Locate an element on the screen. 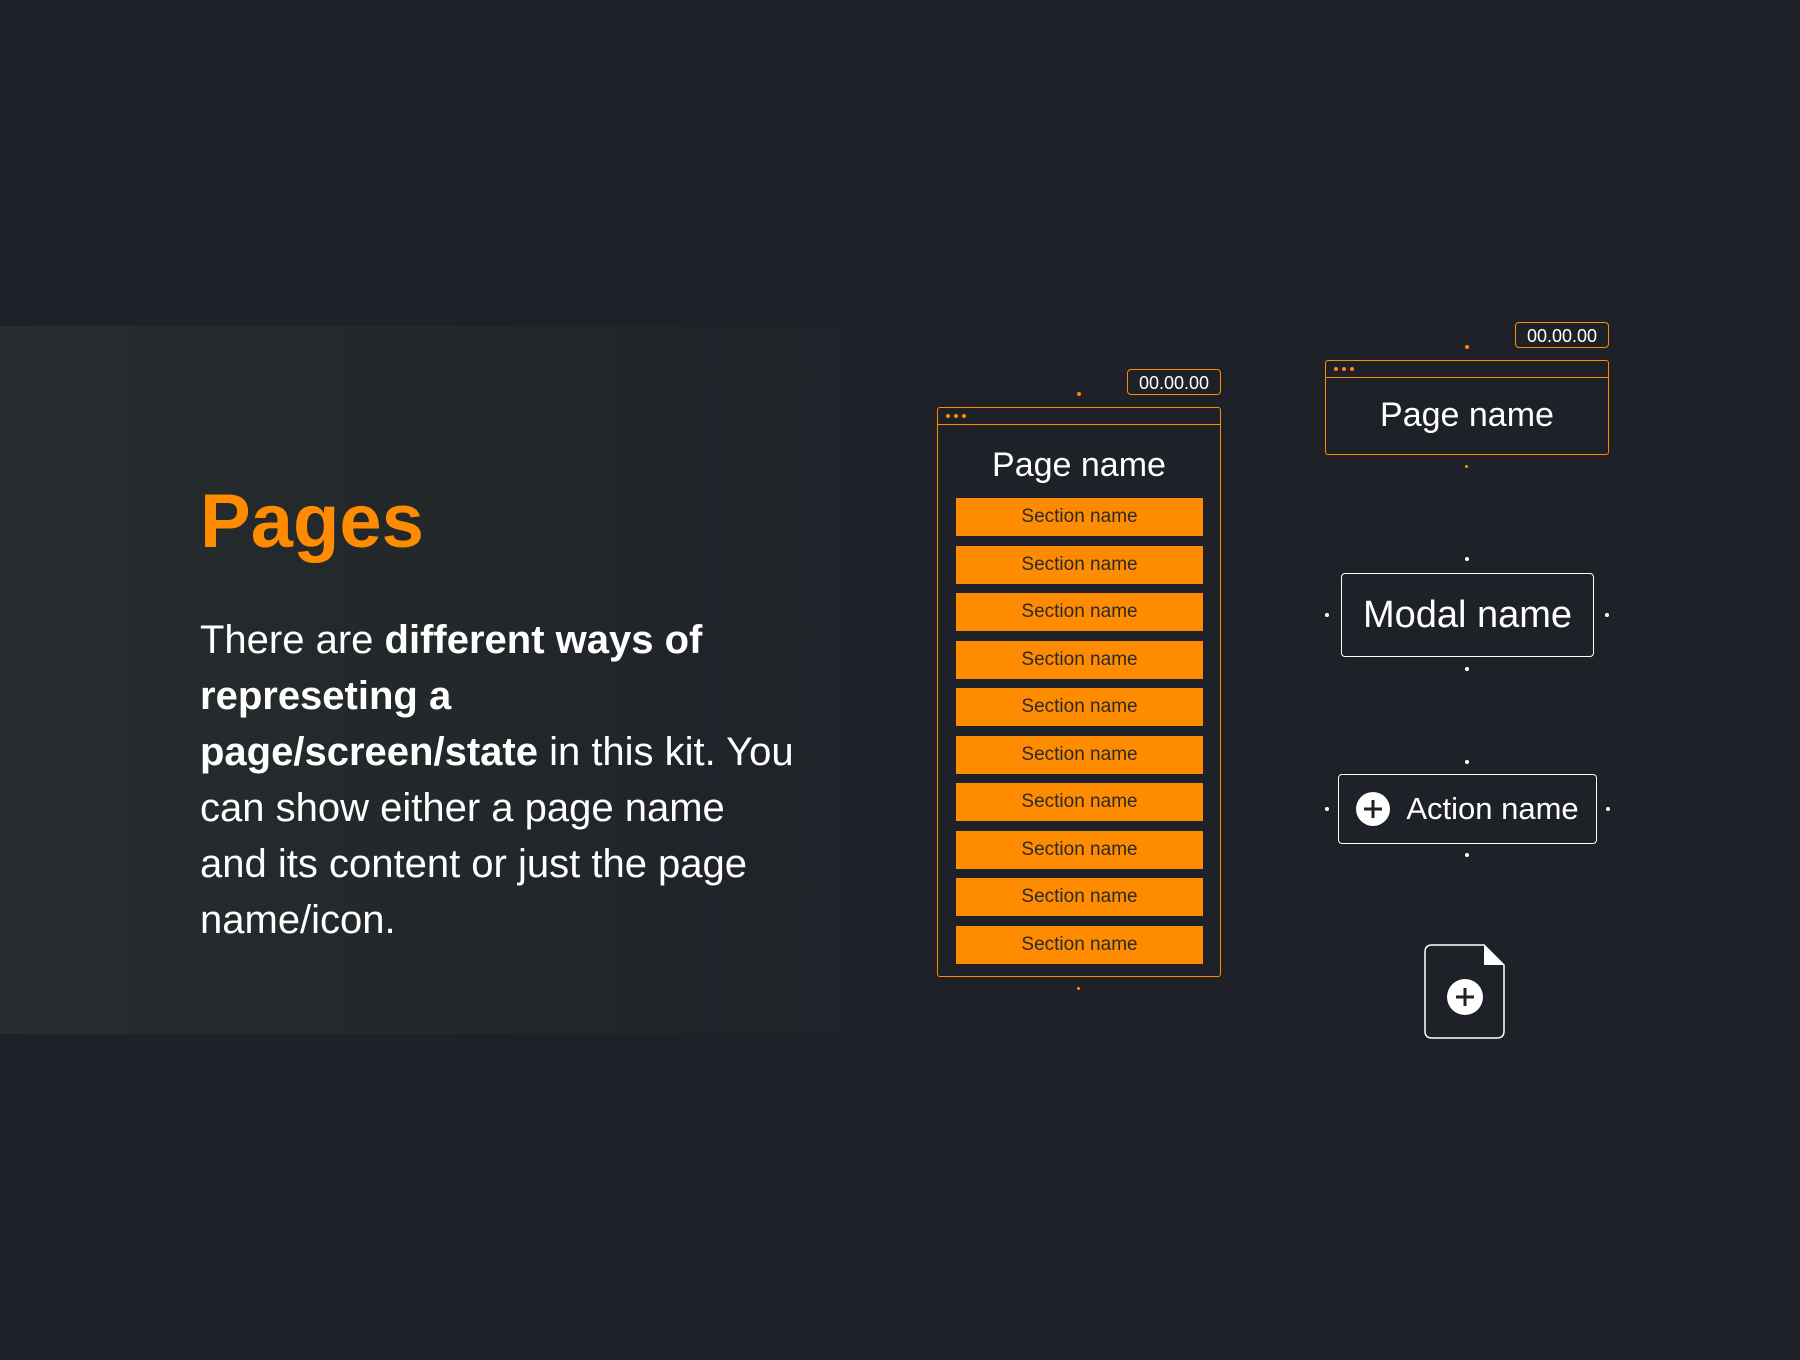  modal-label: Modal name is located at coordinates (1467, 614).